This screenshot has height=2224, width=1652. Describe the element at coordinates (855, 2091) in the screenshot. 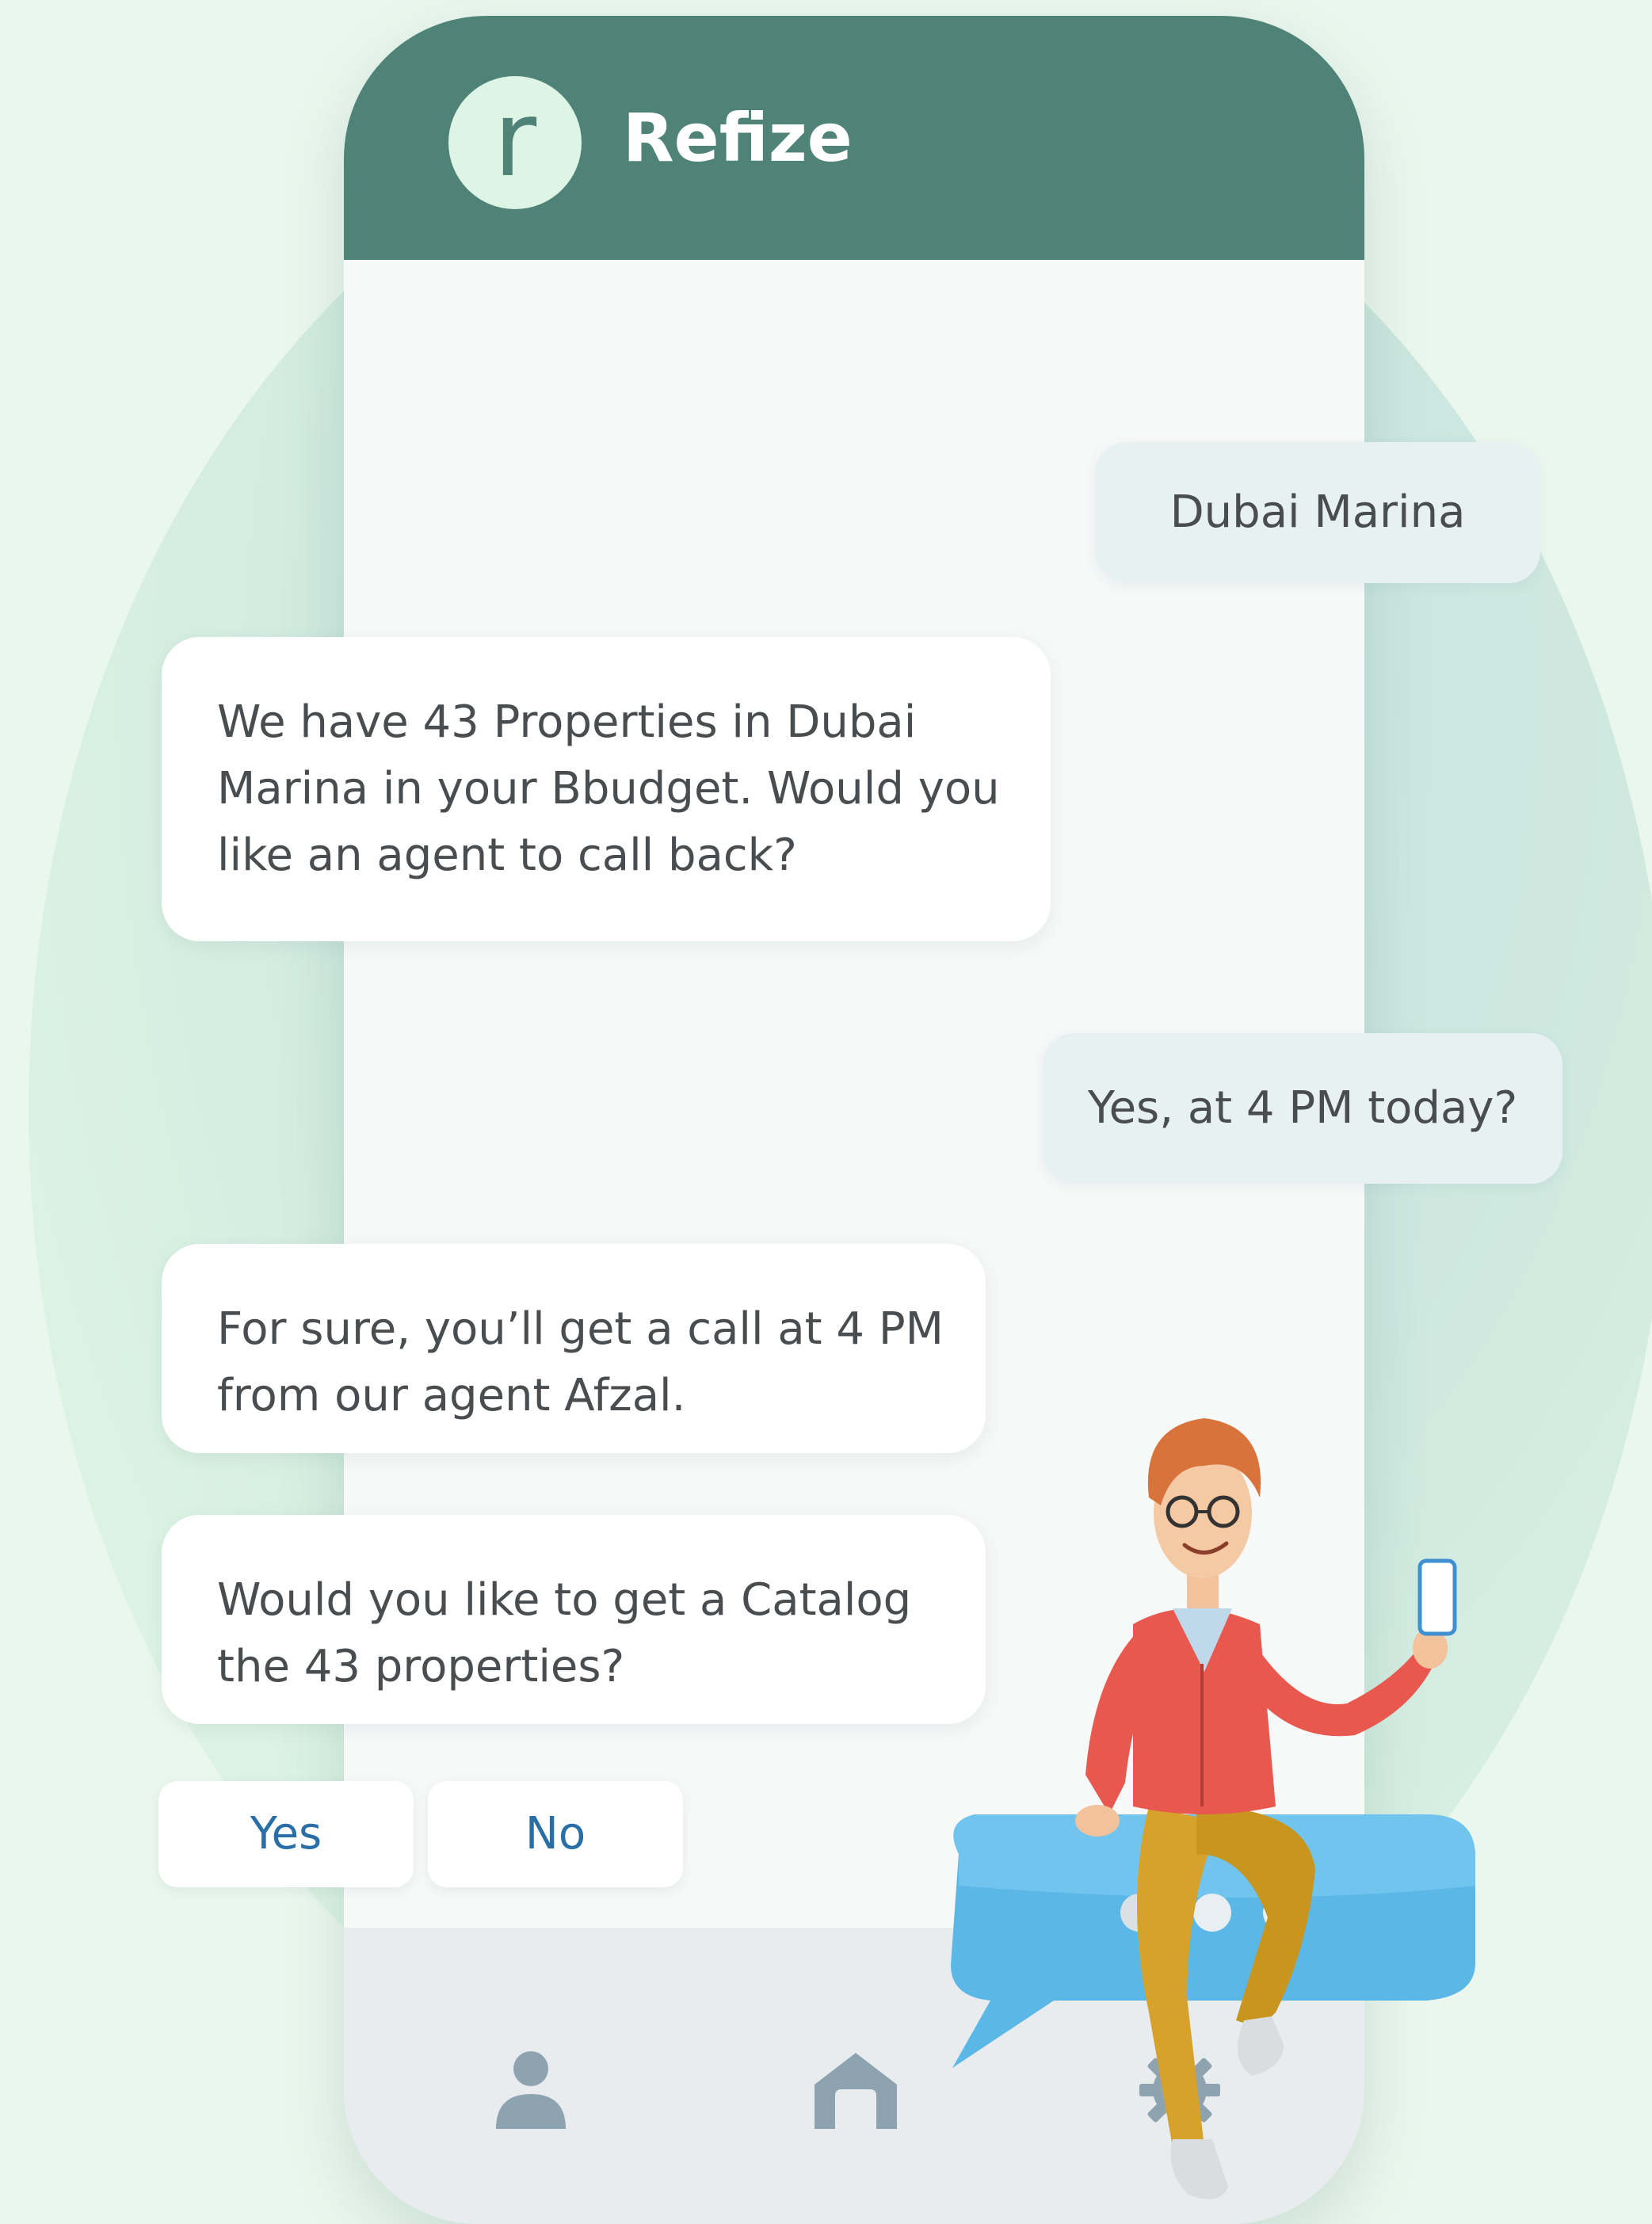

I see `home-icon` at that location.